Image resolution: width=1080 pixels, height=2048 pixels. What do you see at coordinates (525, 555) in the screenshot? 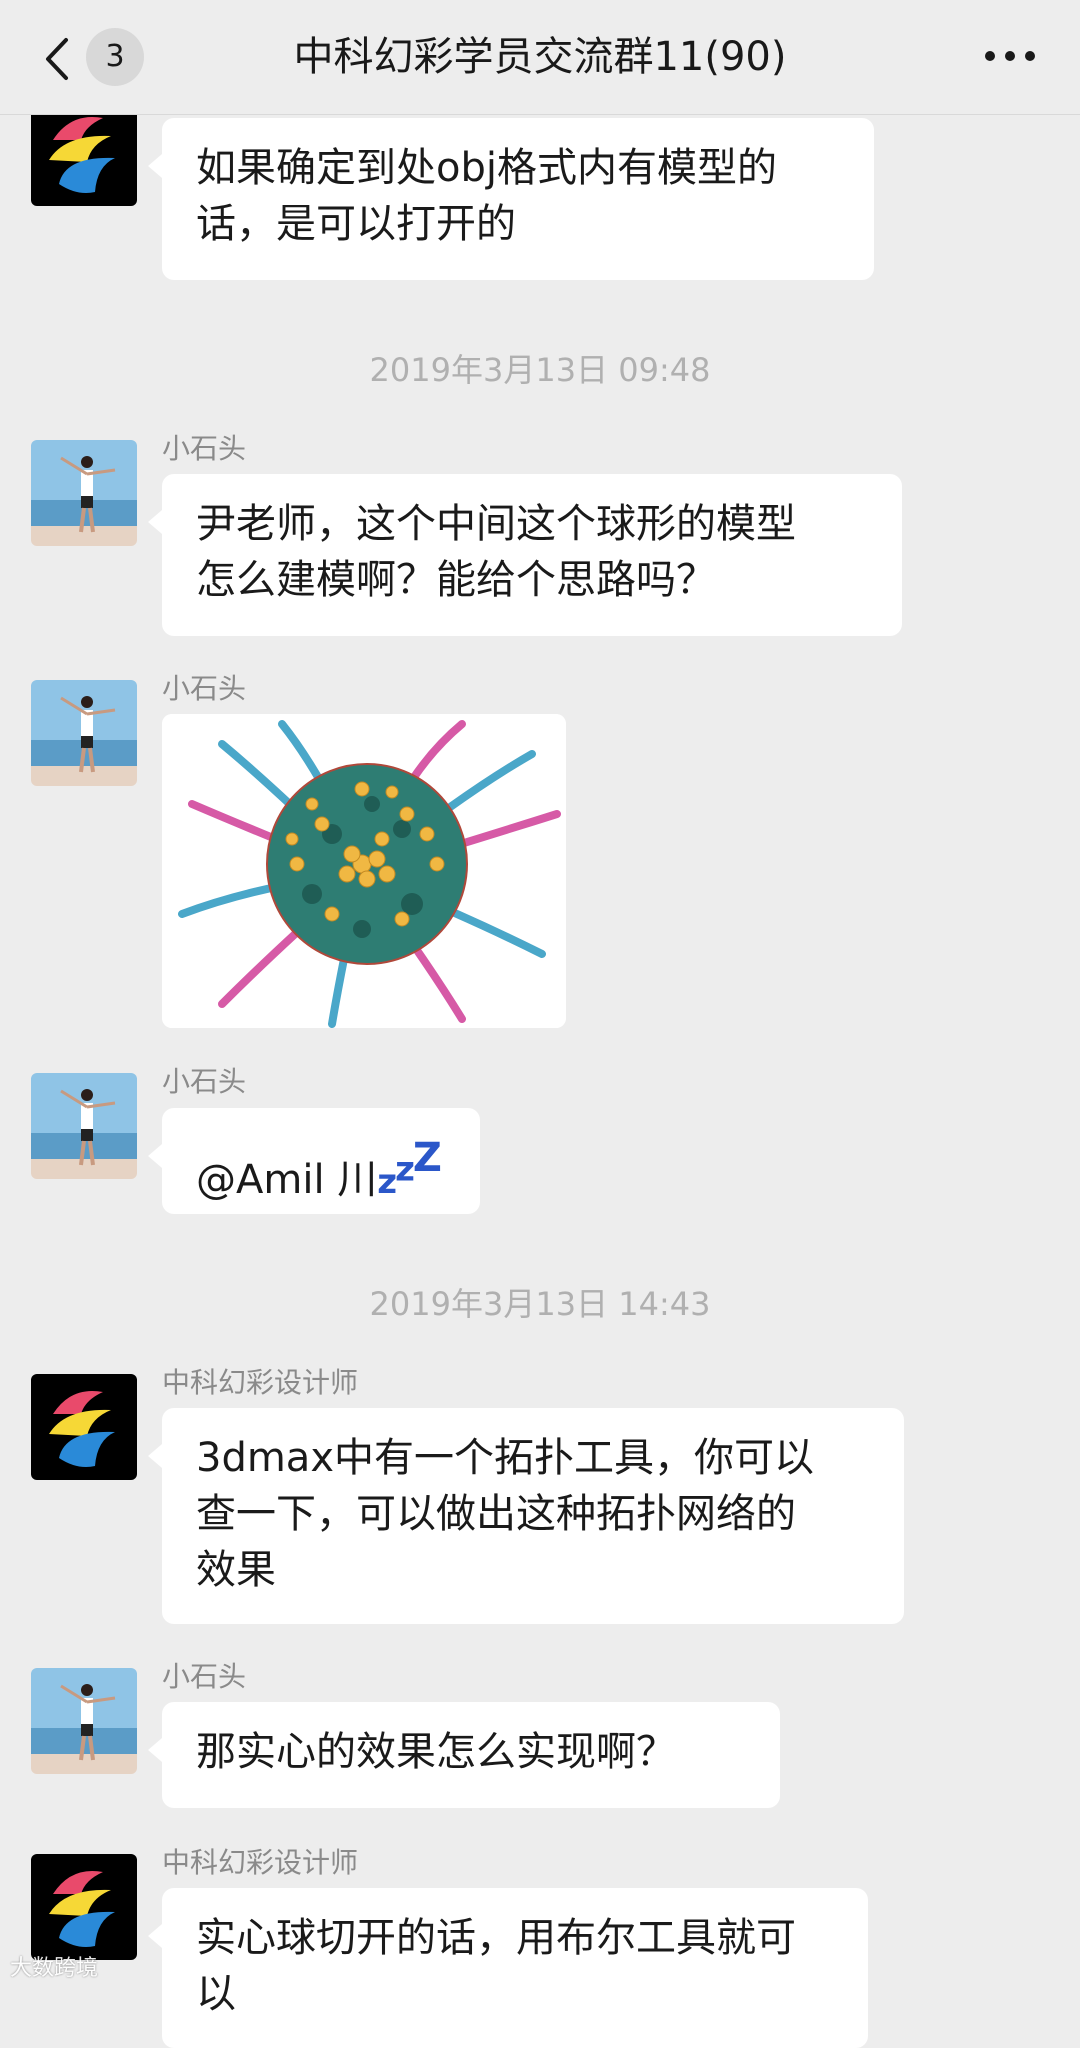
I see `message-bubble: 尹老师，这个中间这个球形的模型 怎么建模啊？能给个思路吗？` at bounding box center [525, 555].